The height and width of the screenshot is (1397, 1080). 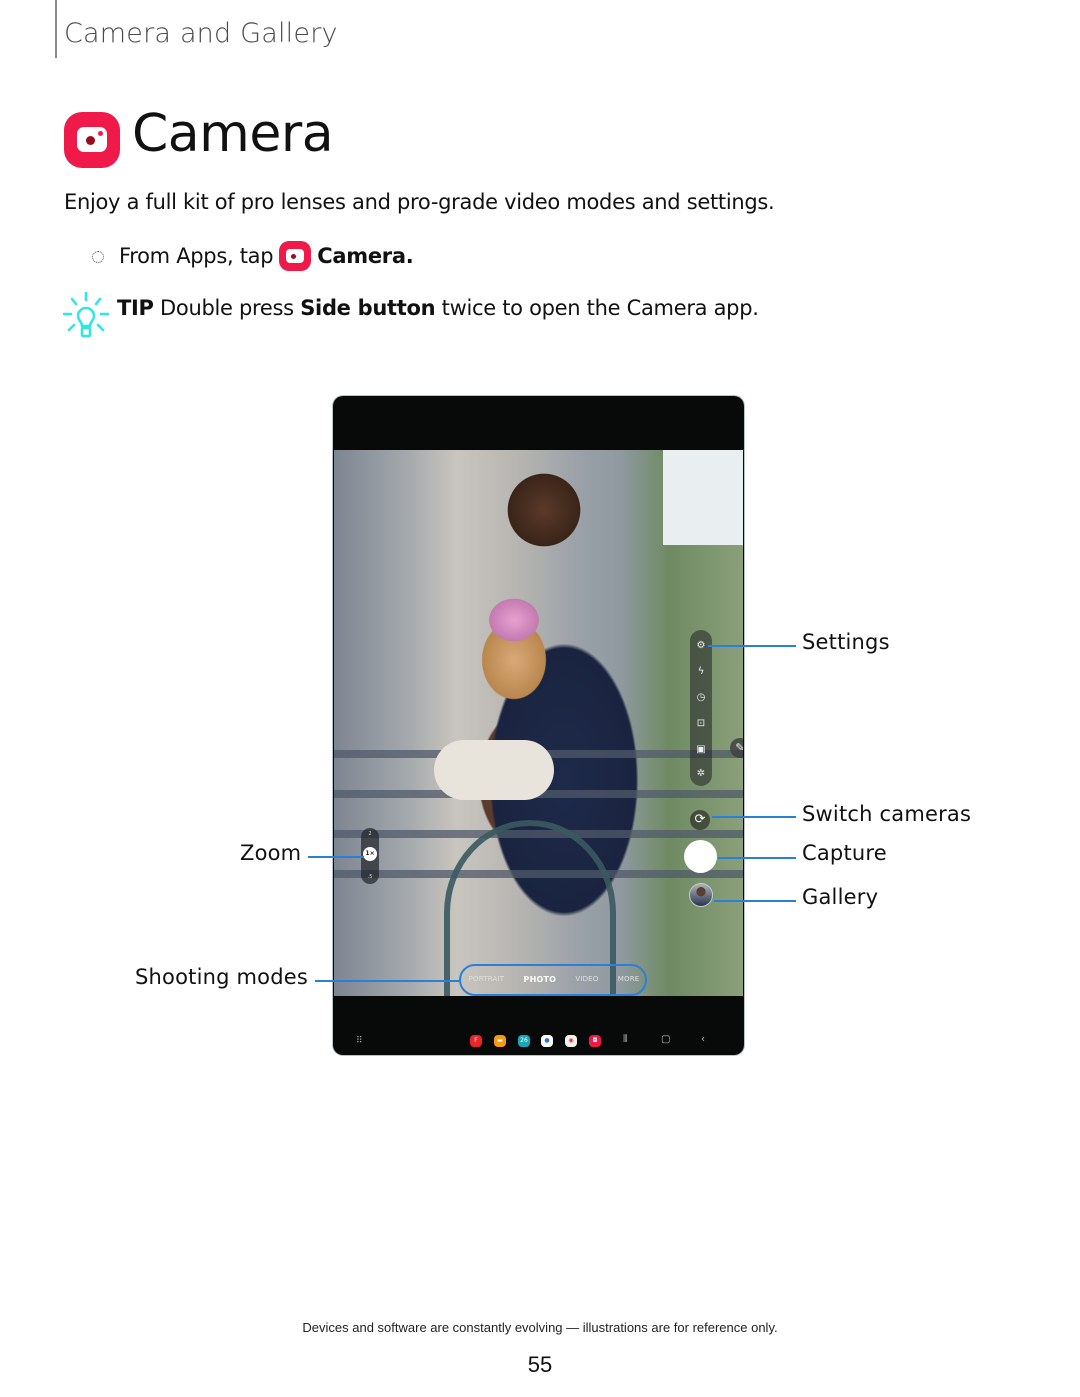 What do you see at coordinates (701, 724) in the screenshot?
I see `aspect-ratio-icon: ⊡` at bounding box center [701, 724].